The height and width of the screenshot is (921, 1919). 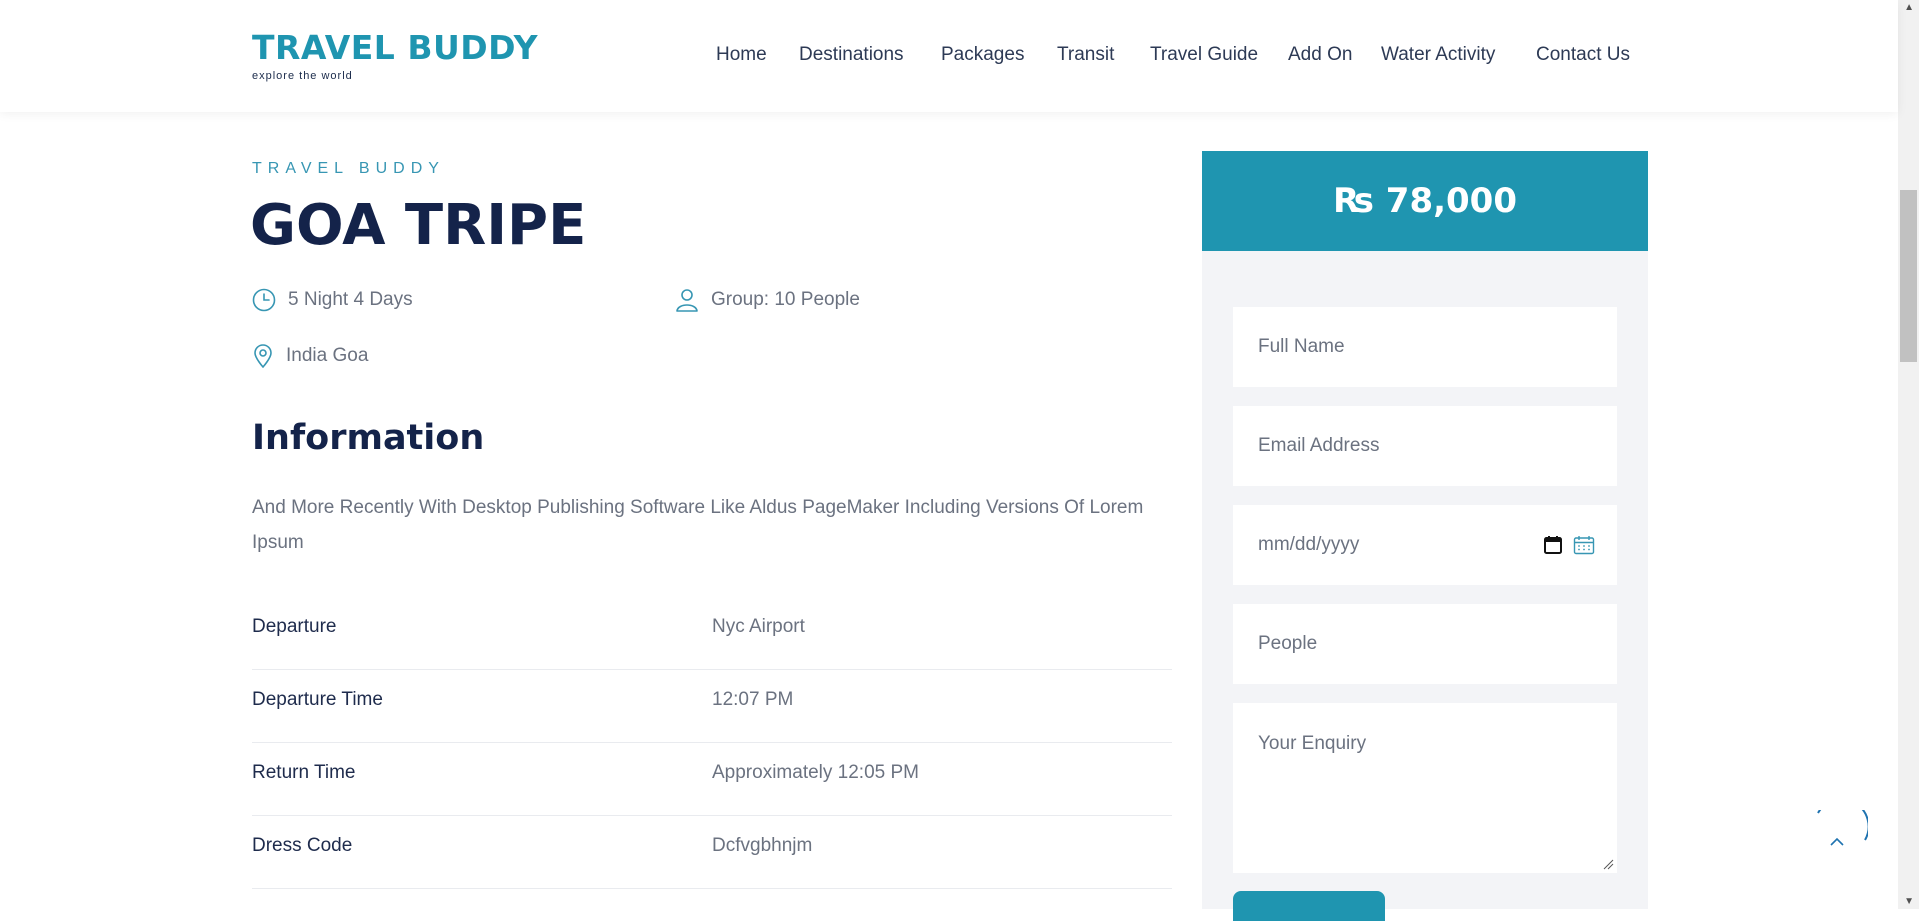 I want to click on map-pin-icon, so click(x=263, y=356).